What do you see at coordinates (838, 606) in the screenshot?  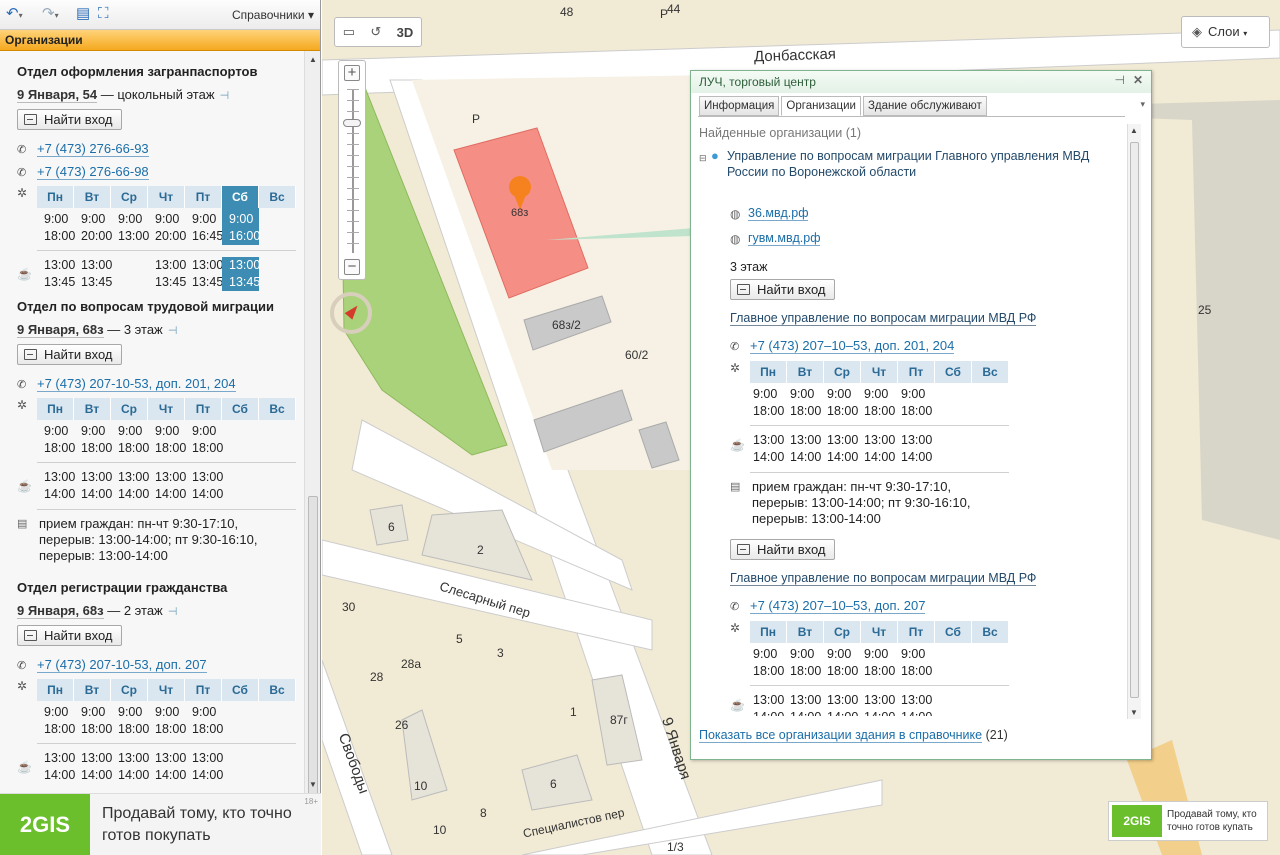 I see `phone-link: +7 (473) 207–10–53, доп. 207` at bounding box center [838, 606].